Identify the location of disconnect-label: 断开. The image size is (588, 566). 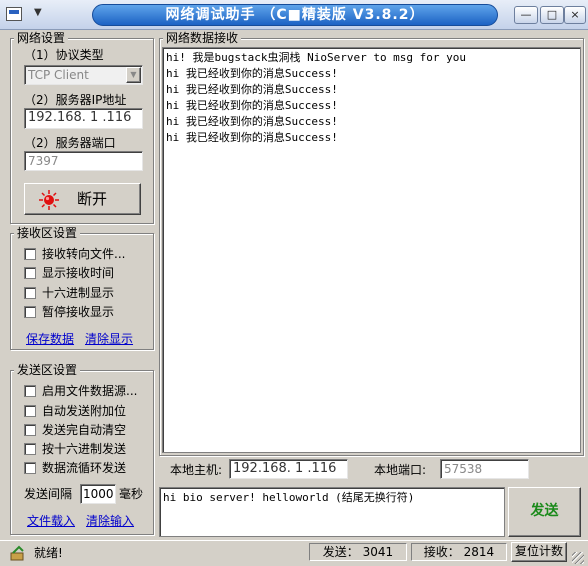
(92, 199).